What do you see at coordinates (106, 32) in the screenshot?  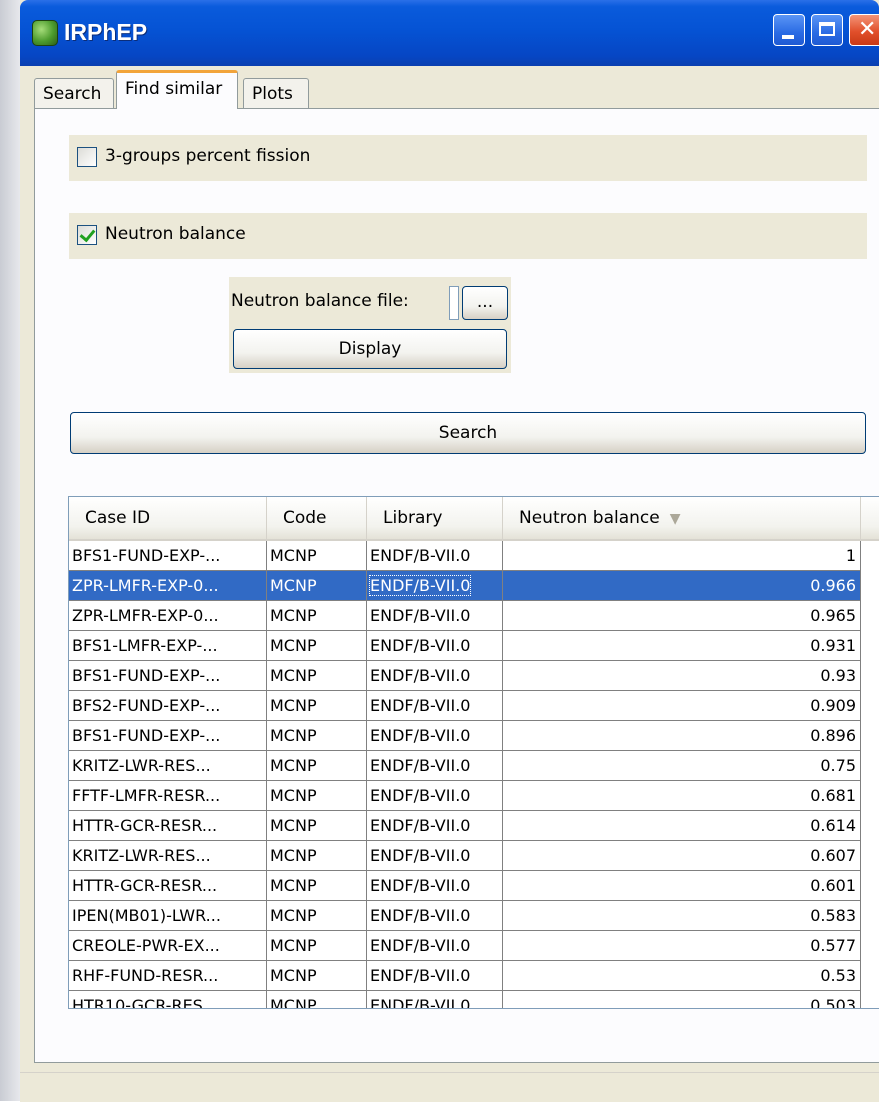 I see `window-title: IRPhEP` at bounding box center [106, 32].